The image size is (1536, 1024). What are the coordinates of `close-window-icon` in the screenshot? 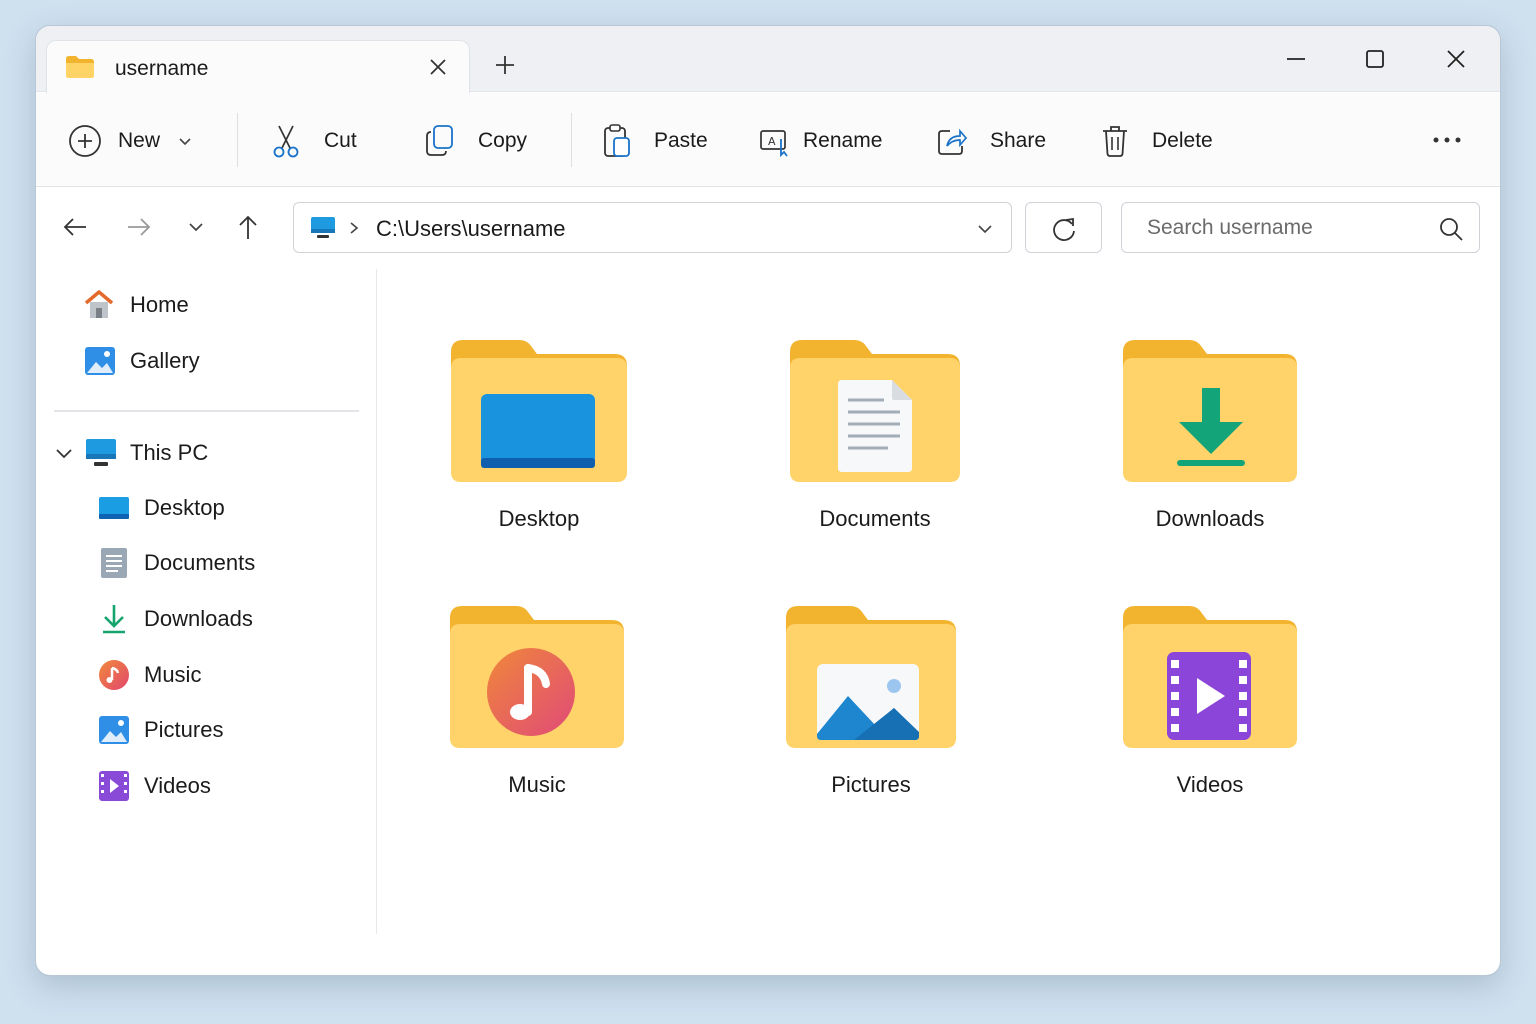 It's located at (1456, 59).